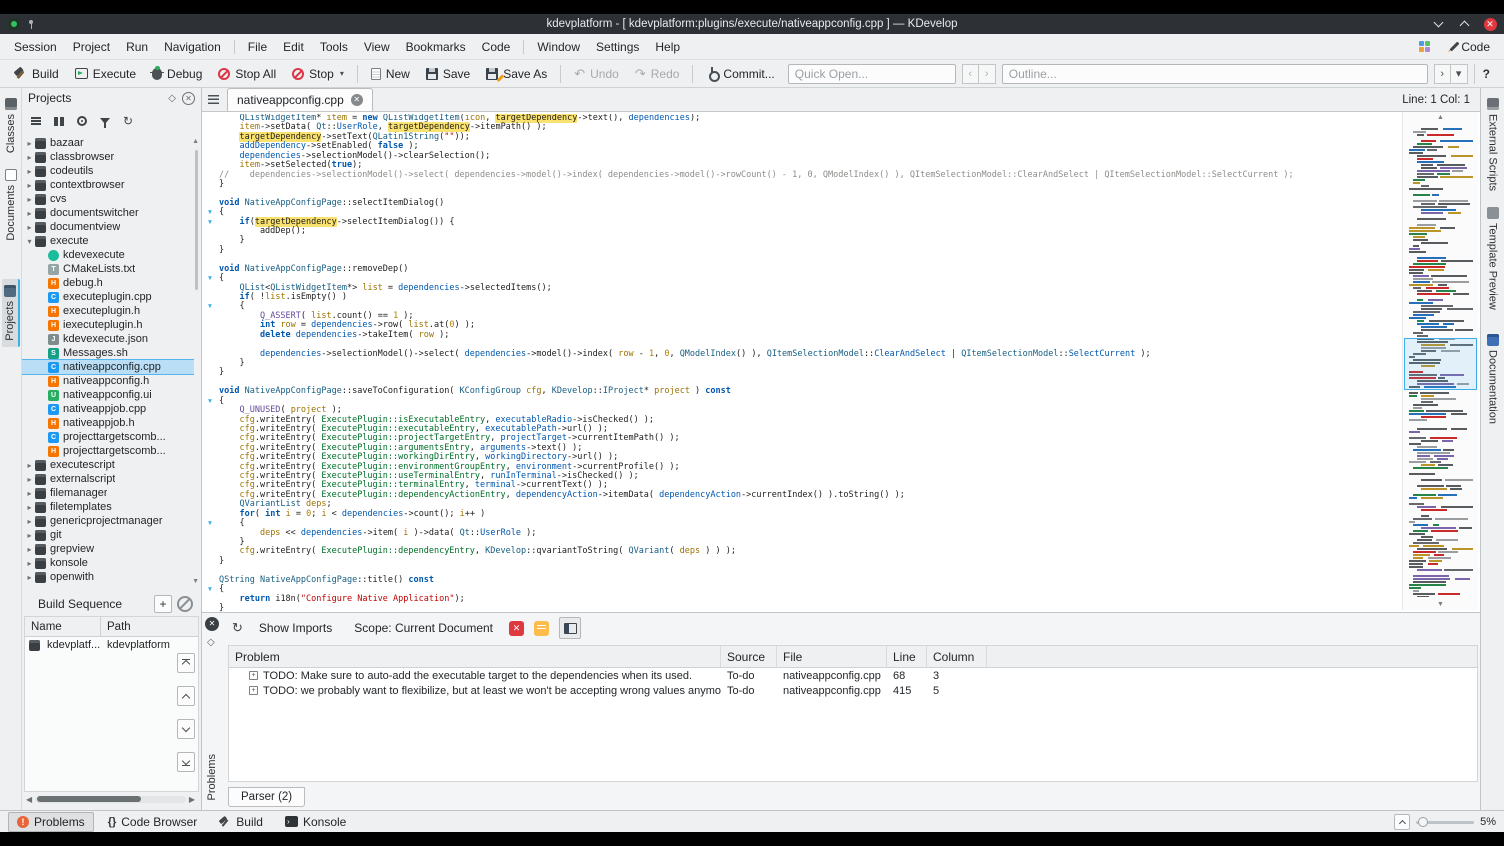  Describe the element at coordinates (137, 47) in the screenshot. I see `menu-run: Run` at that location.